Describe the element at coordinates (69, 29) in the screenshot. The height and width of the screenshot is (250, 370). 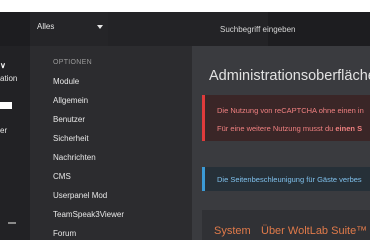
I see `search-scope-select: Alles` at that location.